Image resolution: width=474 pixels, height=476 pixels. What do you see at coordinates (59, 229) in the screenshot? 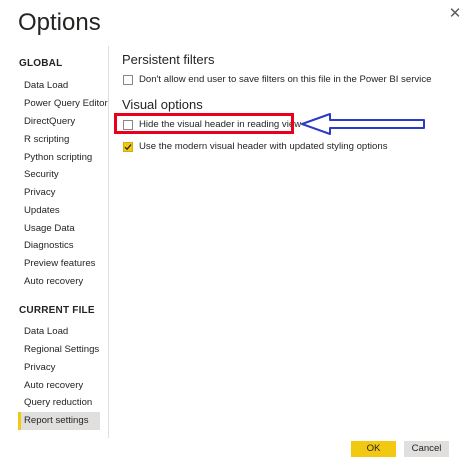
I see `sidebar-item-usage-data: Usage Data` at bounding box center [59, 229].